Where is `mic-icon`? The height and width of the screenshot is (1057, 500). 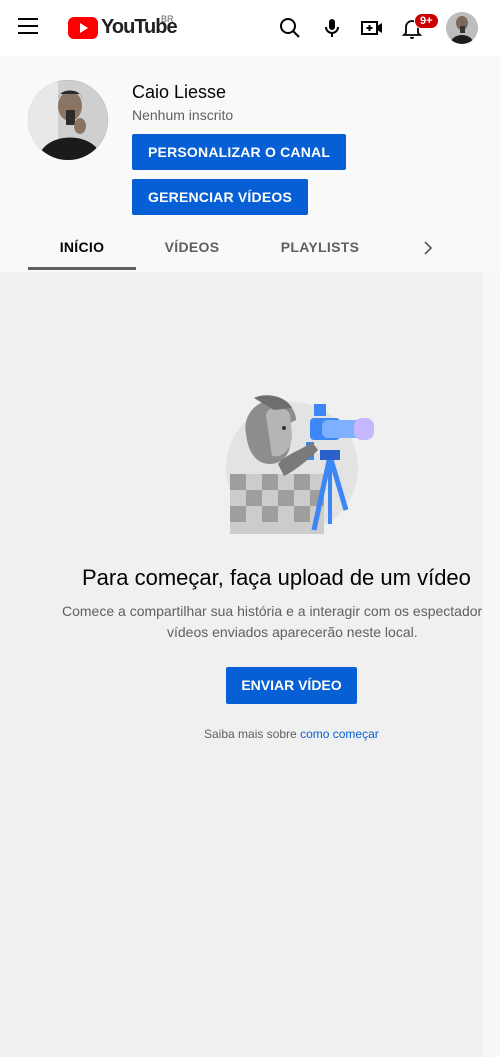
mic-icon is located at coordinates (332, 28).